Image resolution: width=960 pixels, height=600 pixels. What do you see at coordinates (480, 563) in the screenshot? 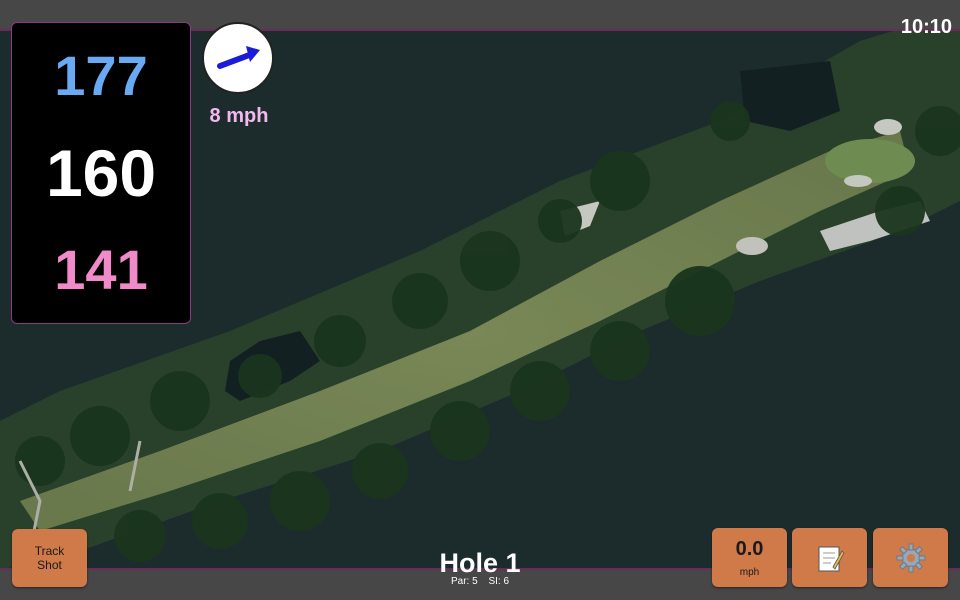
I see `hole-title: Hole 1` at bounding box center [480, 563].